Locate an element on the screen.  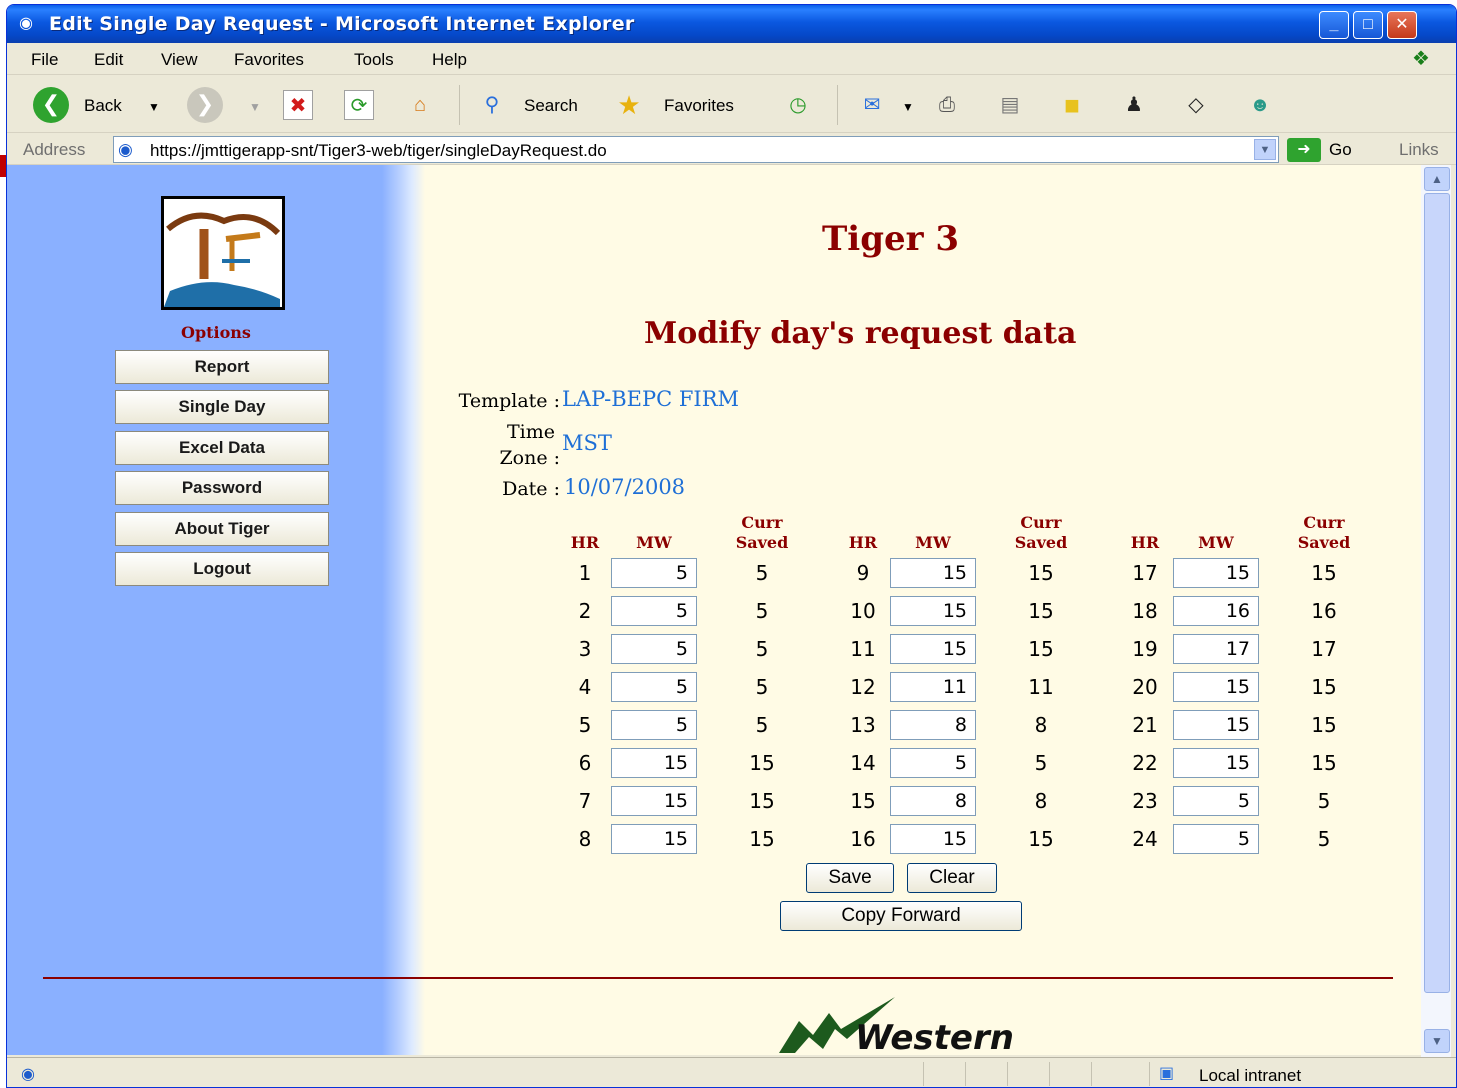
saved-value-cell: 17 is located at coordinates (1324, 649).